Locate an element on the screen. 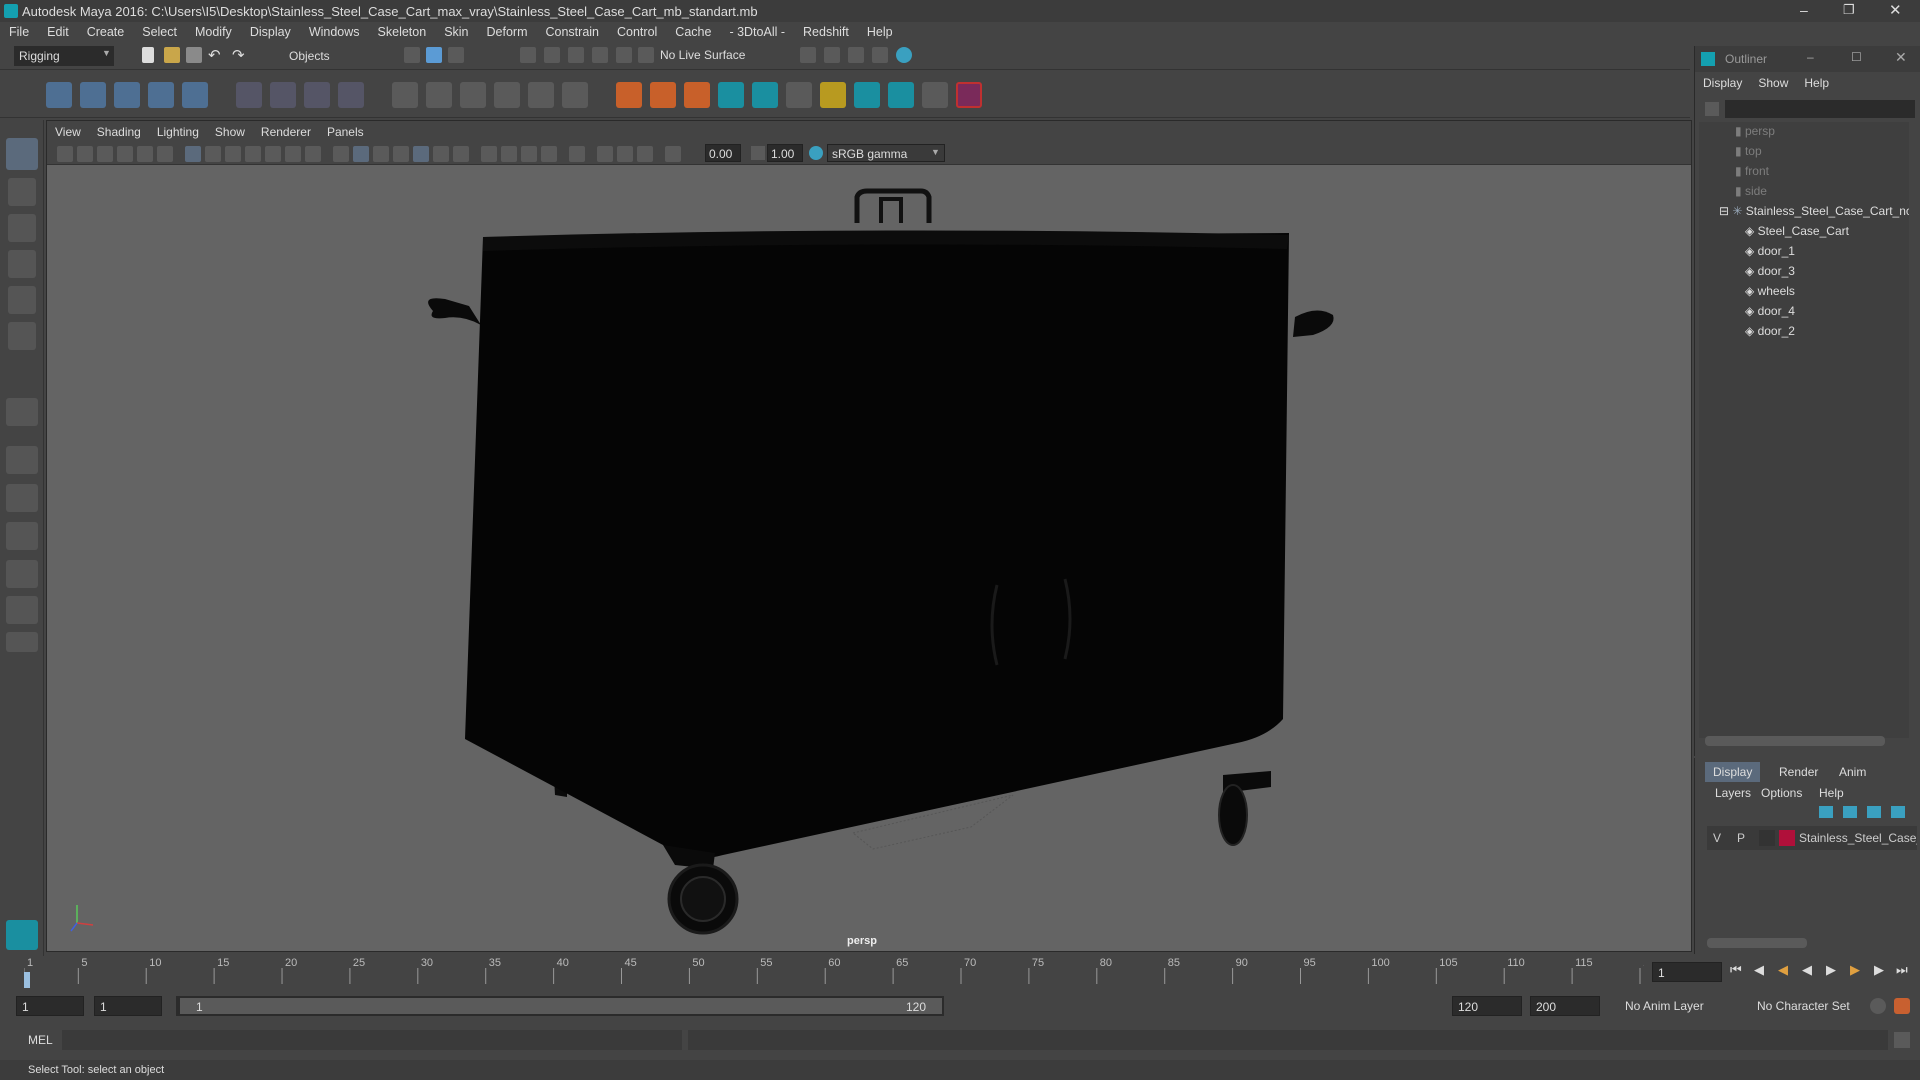 The width and height of the screenshot is (1920, 1080). vp-menu-renderer: Renderer is located at coordinates (286, 130).